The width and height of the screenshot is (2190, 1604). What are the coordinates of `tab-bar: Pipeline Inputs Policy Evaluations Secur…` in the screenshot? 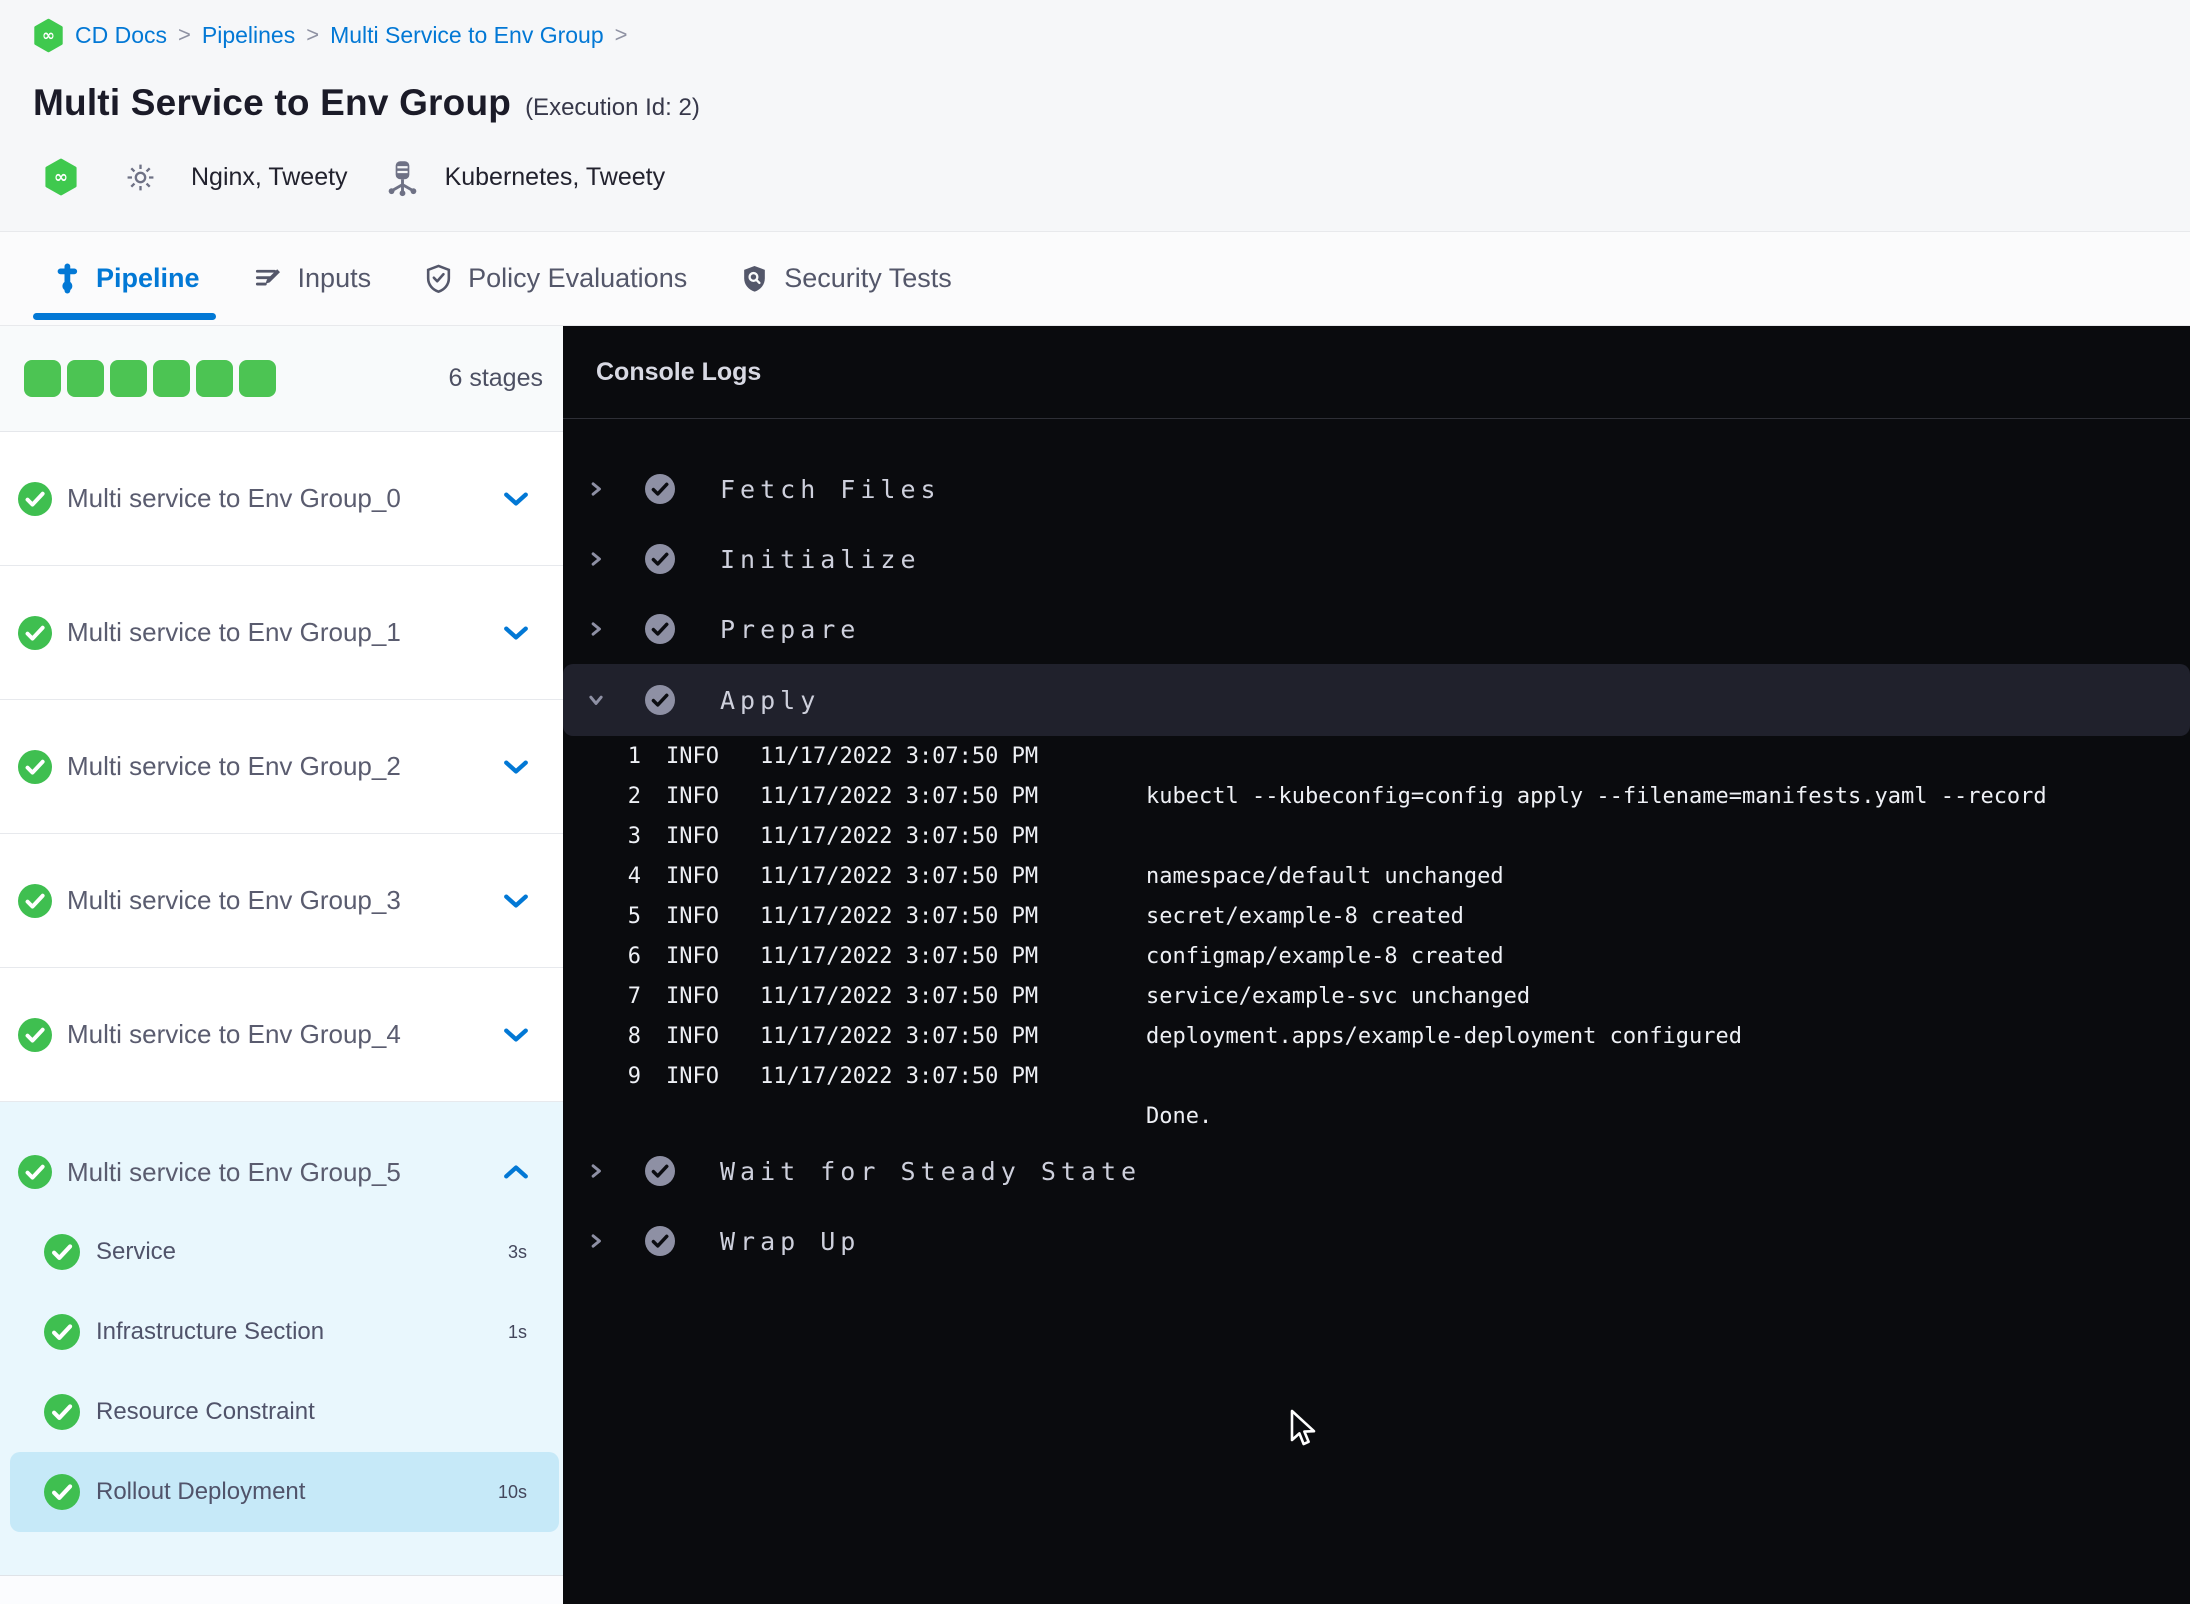 It's located at (1095, 279).